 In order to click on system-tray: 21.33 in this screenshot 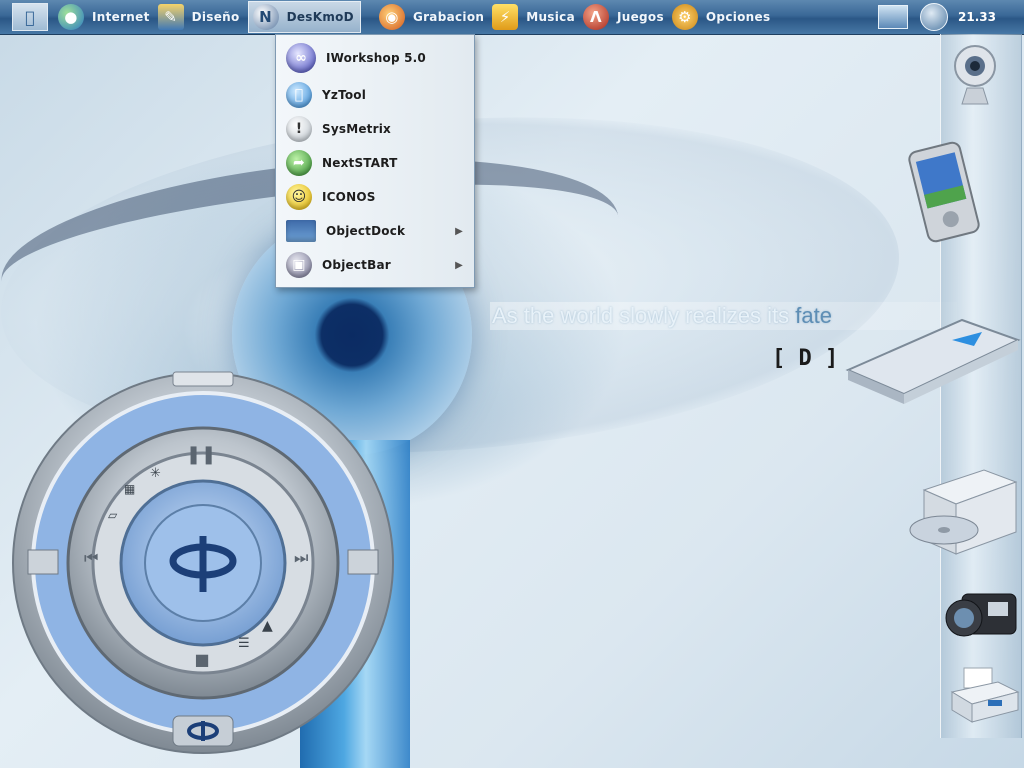, I will do `click(951, 17)`.